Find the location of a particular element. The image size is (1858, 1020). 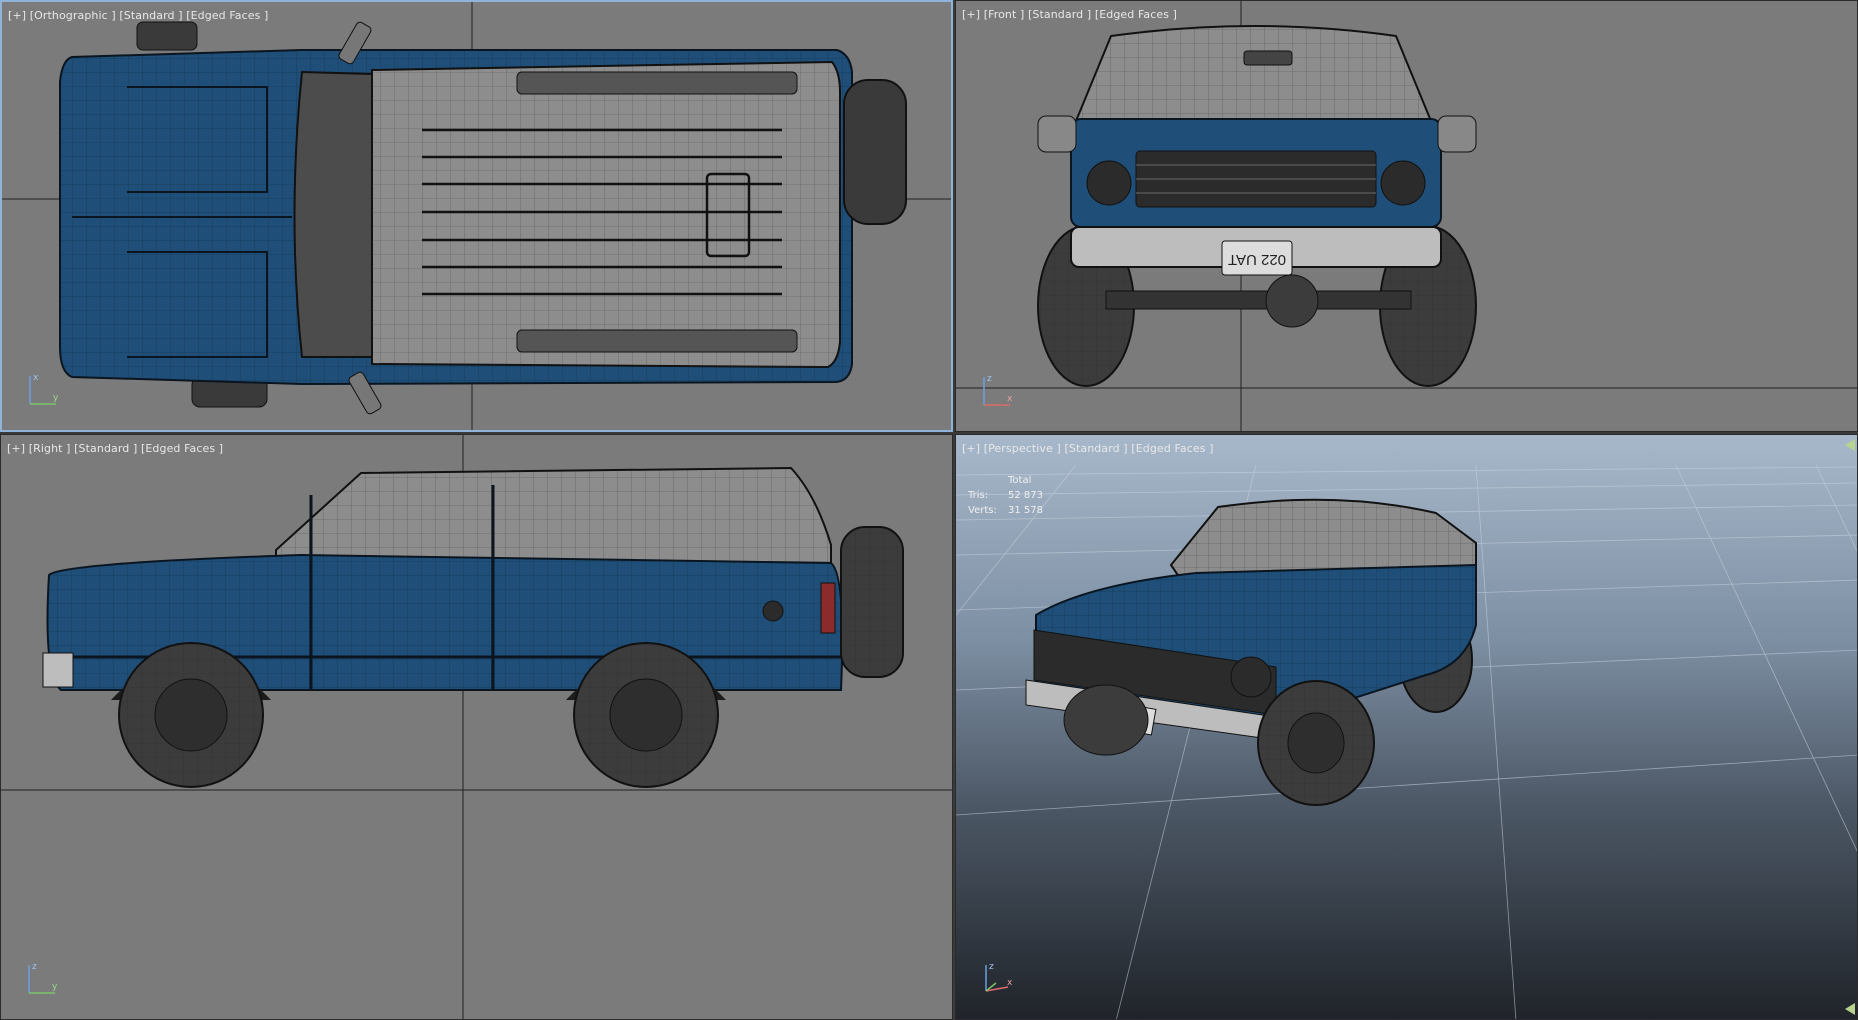

verts-label: Verts: is located at coordinates (982, 510).